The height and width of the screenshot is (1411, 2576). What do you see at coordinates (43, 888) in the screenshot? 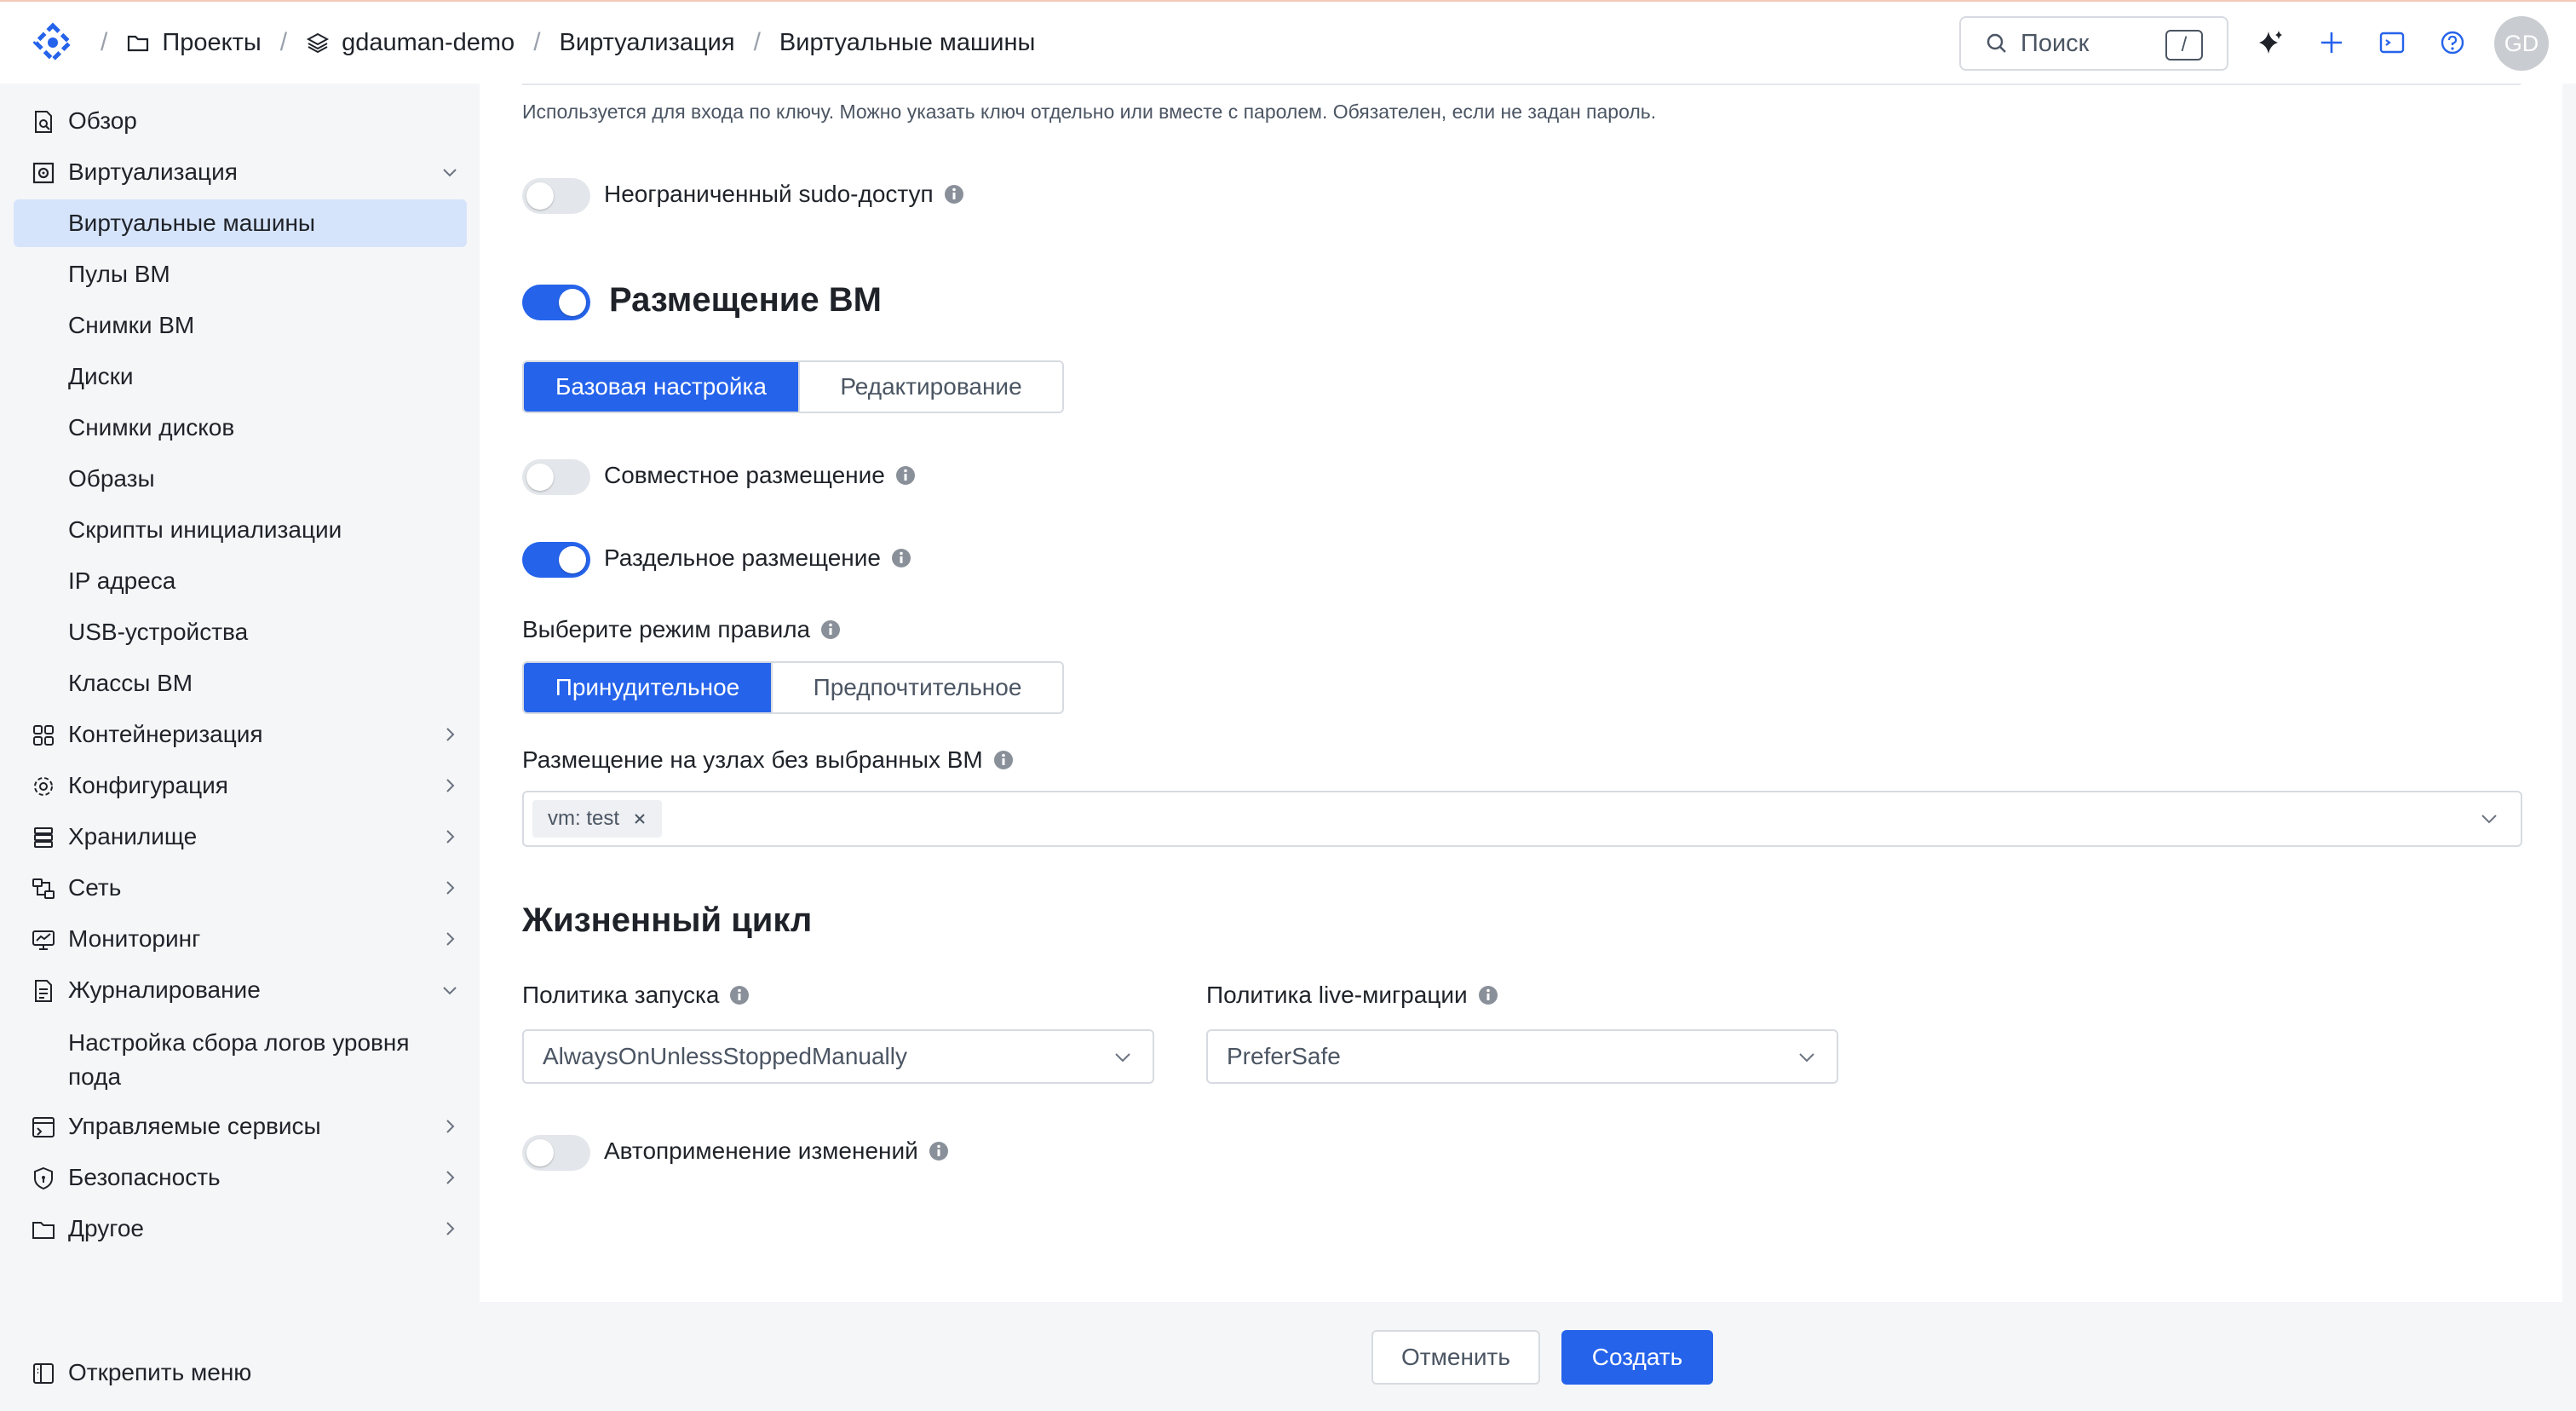
I see `network-icon` at bounding box center [43, 888].